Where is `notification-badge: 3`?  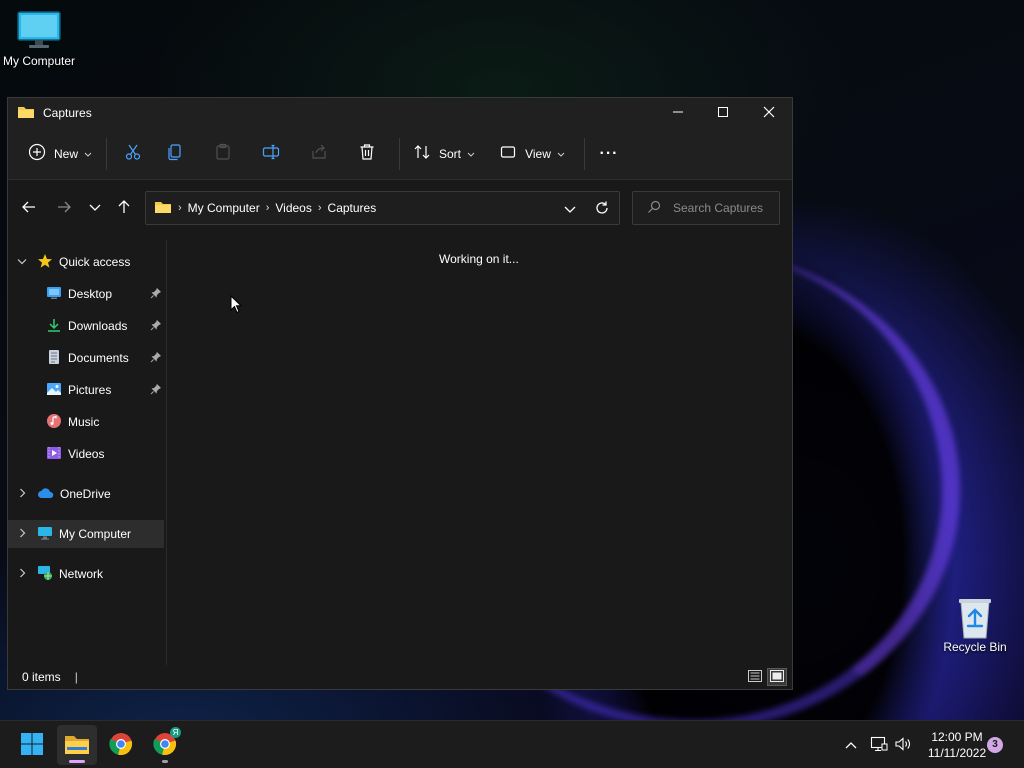
notification-badge: 3 is located at coordinates (995, 745).